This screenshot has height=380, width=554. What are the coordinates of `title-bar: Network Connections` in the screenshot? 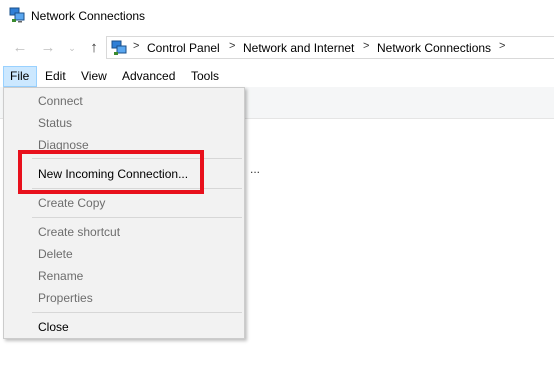 It's located at (277, 16).